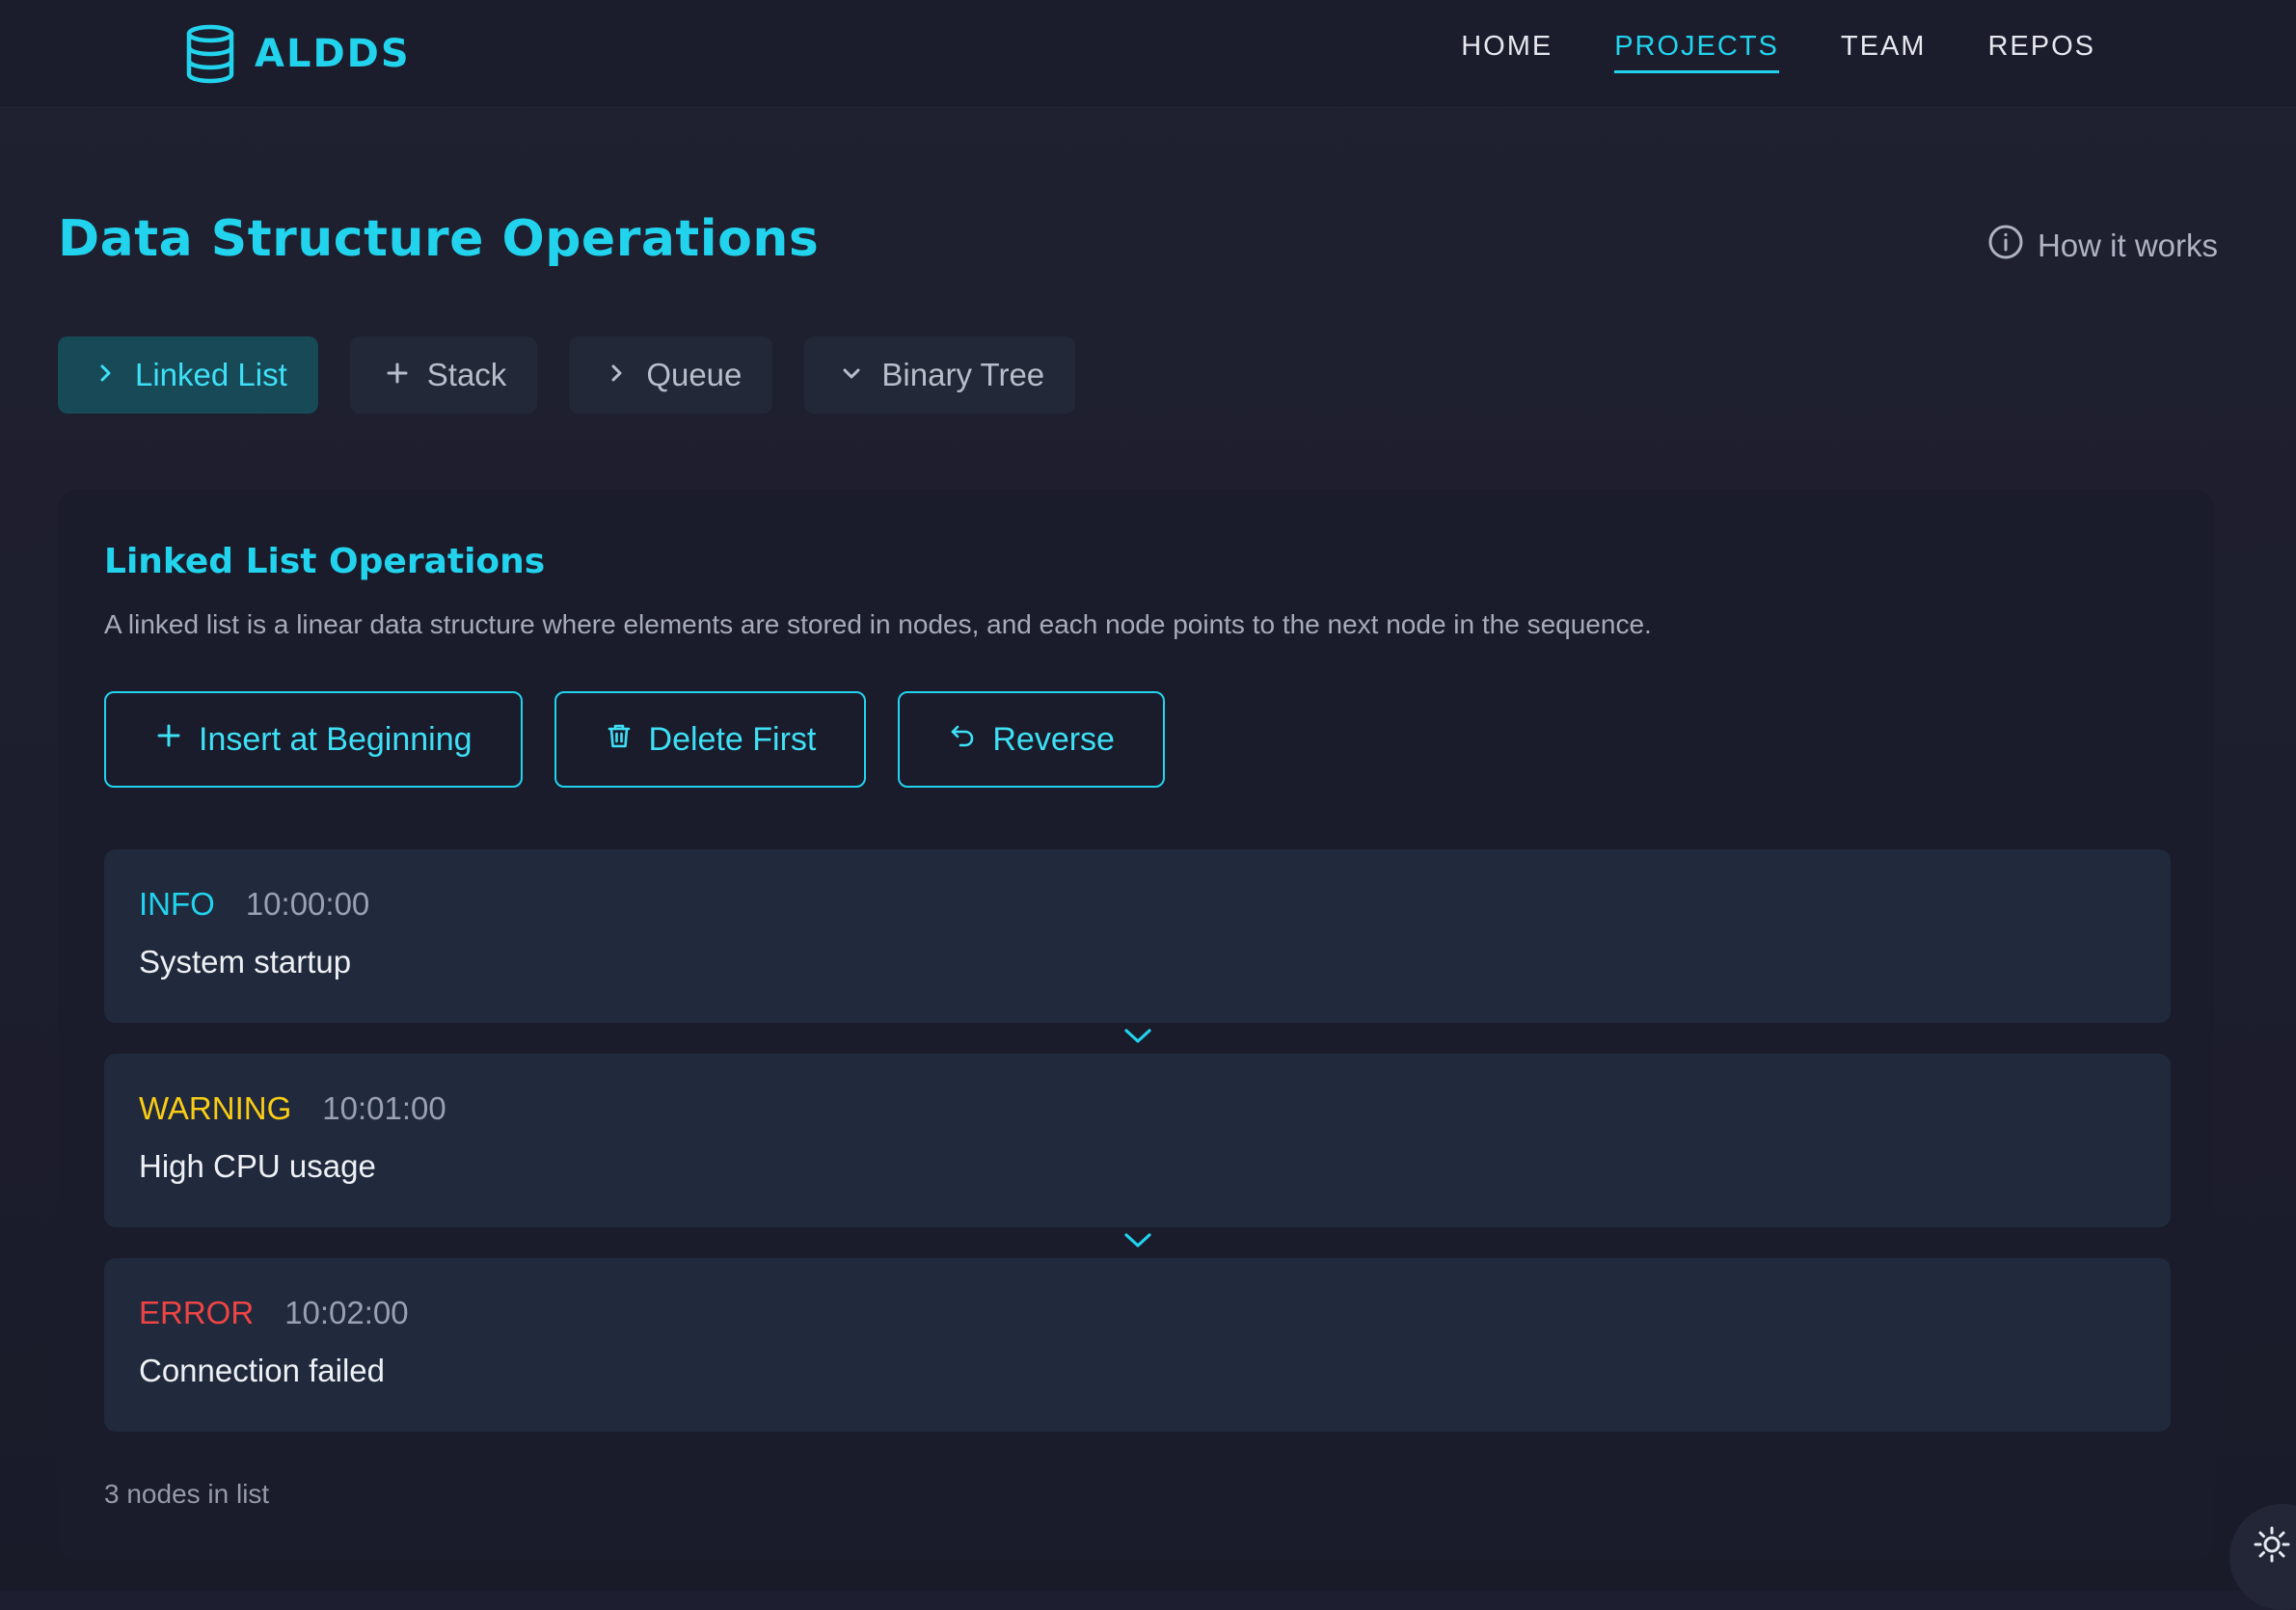 The height and width of the screenshot is (1610, 2296). I want to click on top-nav-bar: ALDDS HOME PROJECTS TEAM REPOS, so click(1148, 54).